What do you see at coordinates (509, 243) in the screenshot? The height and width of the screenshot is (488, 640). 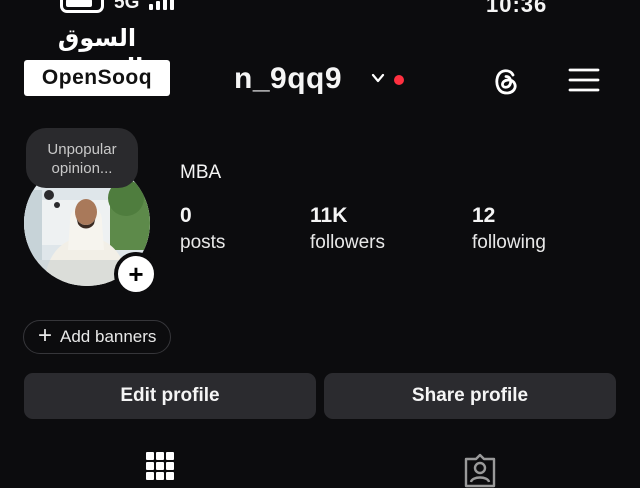 I see `following-label: following` at bounding box center [509, 243].